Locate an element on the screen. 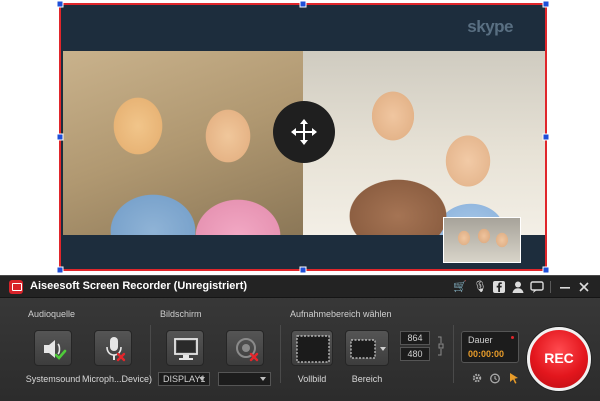  duration-box: Dauer 00:00:00 is located at coordinates (490, 347).